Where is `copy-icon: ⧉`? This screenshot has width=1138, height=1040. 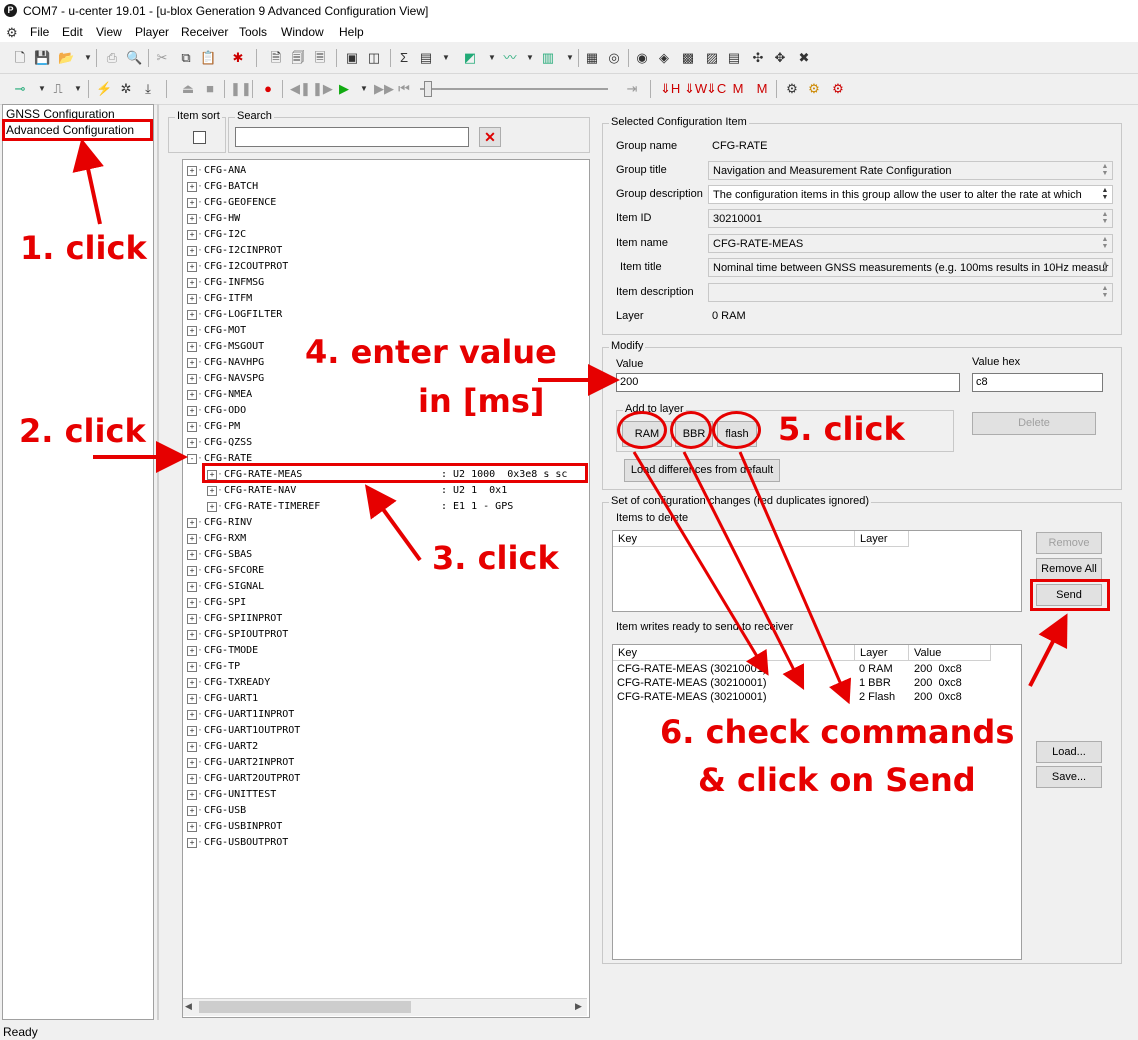
copy-icon: ⧉ is located at coordinates (186, 58).